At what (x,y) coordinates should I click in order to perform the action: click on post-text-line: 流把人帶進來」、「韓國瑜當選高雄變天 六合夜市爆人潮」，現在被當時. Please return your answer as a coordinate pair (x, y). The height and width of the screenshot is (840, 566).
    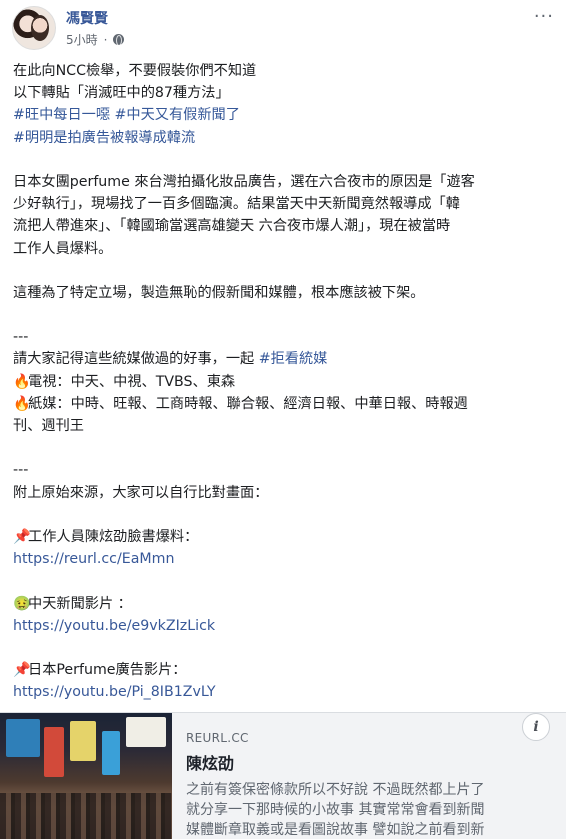
    Looking at the image, I should click on (232, 226).